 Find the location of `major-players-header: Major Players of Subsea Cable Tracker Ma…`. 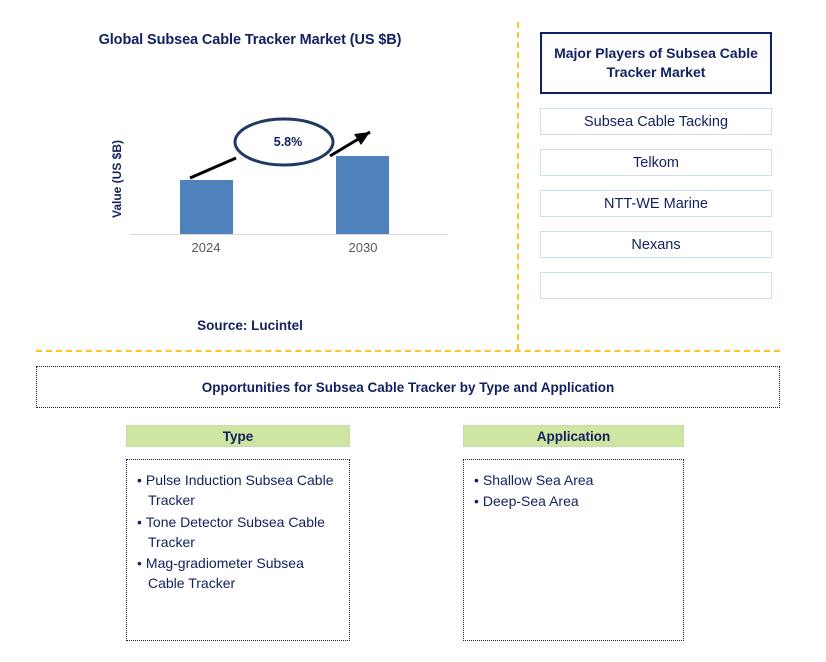

major-players-header: Major Players of Subsea Cable Tracker Ma… is located at coordinates (656, 63).